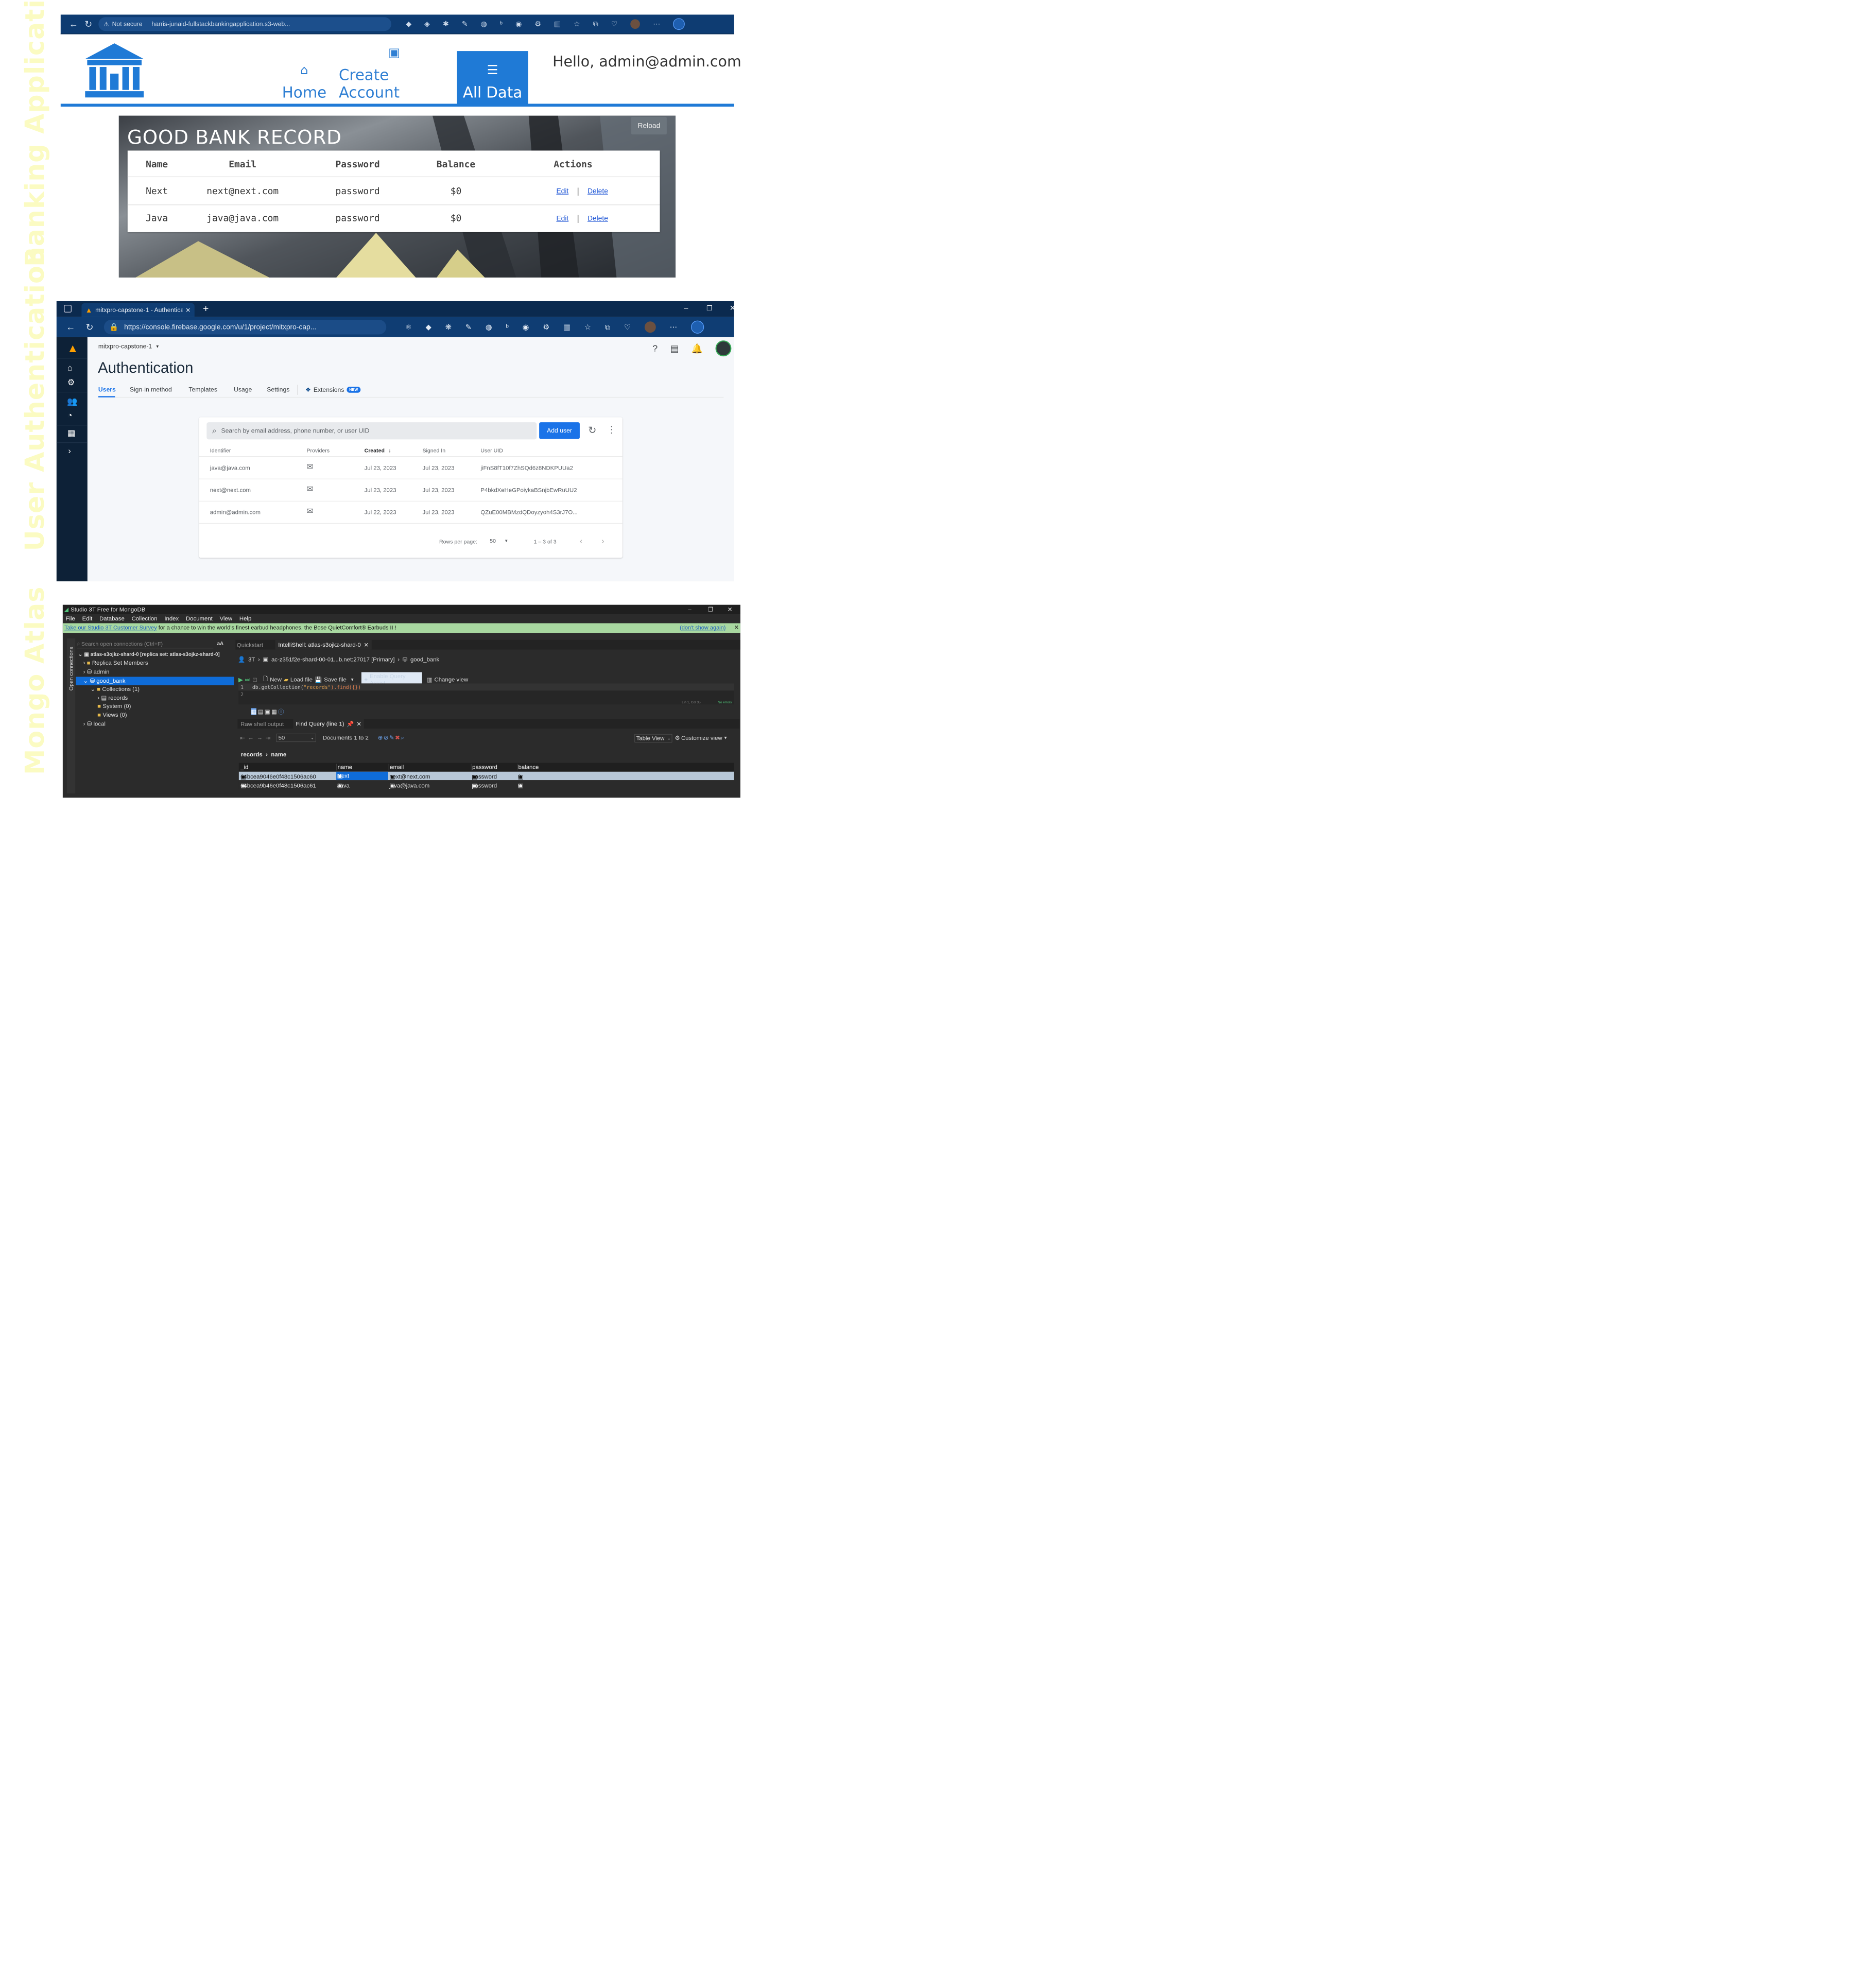 This screenshot has height=1988, width=1866. I want to click on run-icon: ▶, so click(240, 679).